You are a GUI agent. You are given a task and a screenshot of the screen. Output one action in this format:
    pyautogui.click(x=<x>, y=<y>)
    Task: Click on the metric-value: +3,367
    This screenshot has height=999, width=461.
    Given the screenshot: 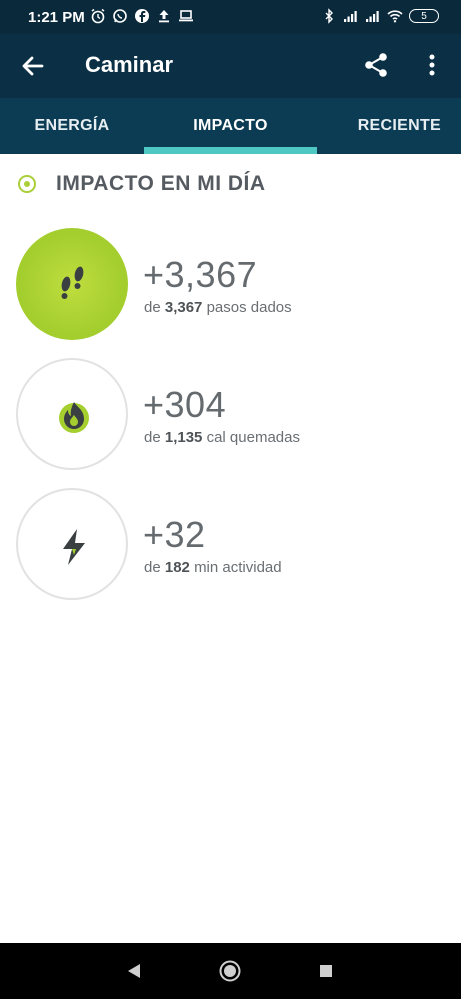 What is the action you would take?
    pyautogui.click(x=200, y=274)
    